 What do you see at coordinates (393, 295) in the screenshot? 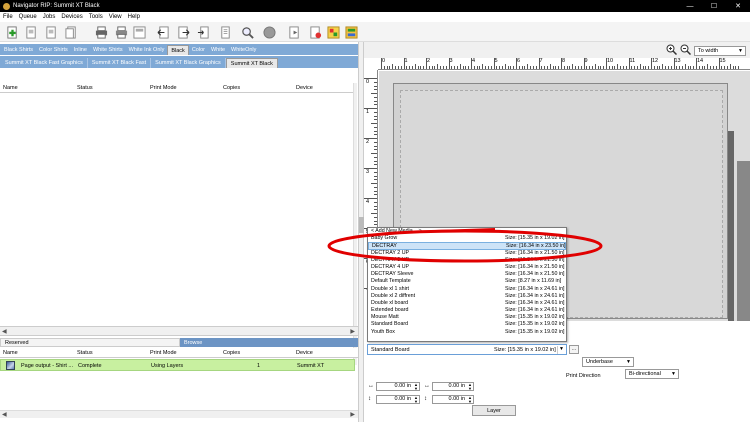
I see `media-name: Double xl 2 diffrent` at bounding box center [393, 295].